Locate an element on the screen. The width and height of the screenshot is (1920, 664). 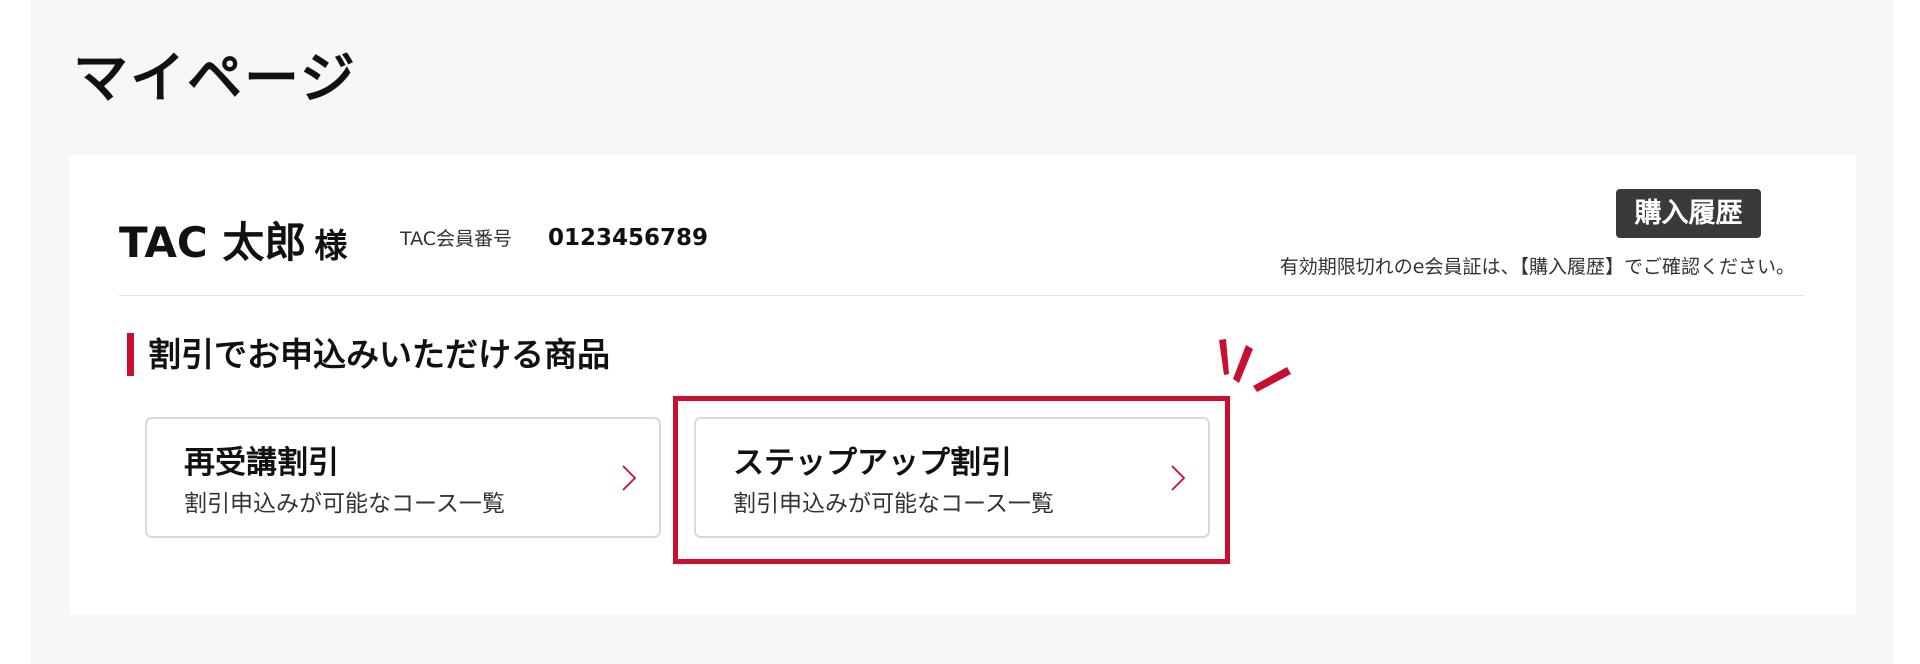
member-number: 0123456789 is located at coordinates (628, 238).